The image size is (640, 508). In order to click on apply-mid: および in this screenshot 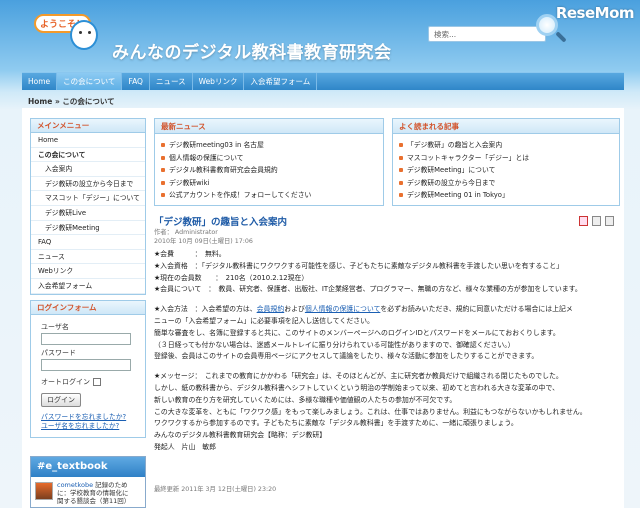, I will do `click(294, 309)`.